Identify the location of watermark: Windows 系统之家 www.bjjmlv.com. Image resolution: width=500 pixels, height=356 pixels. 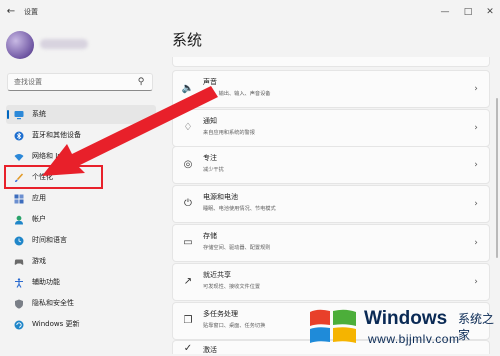
(399, 326).